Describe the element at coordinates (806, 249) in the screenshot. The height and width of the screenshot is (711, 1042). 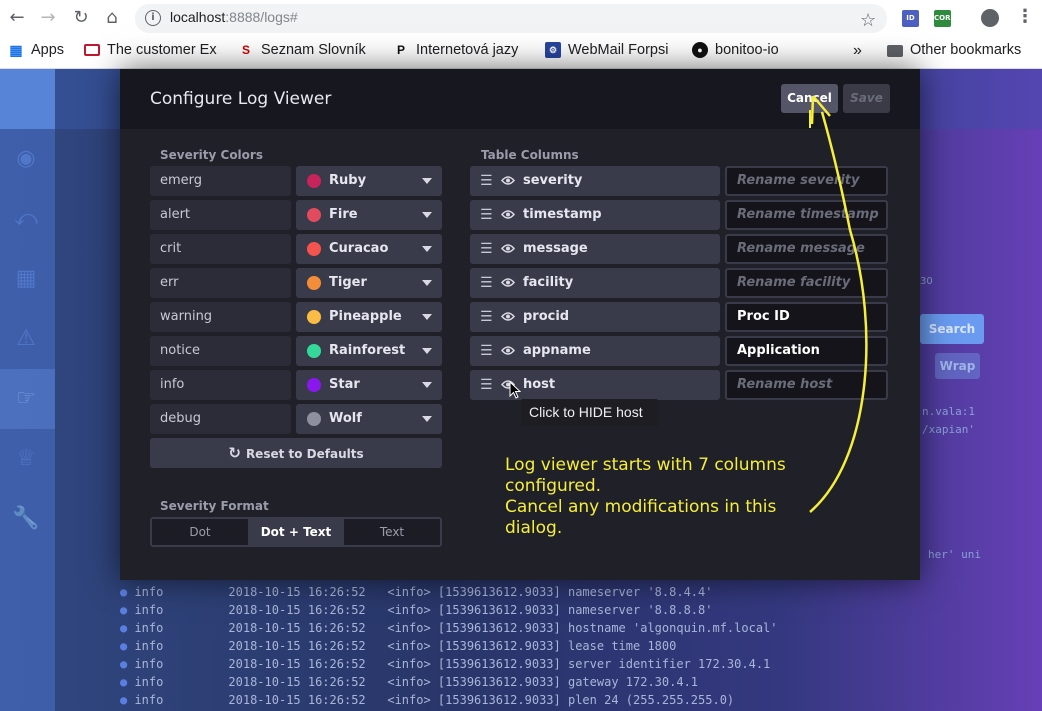
I see `rename-message-input: Rename message` at that location.